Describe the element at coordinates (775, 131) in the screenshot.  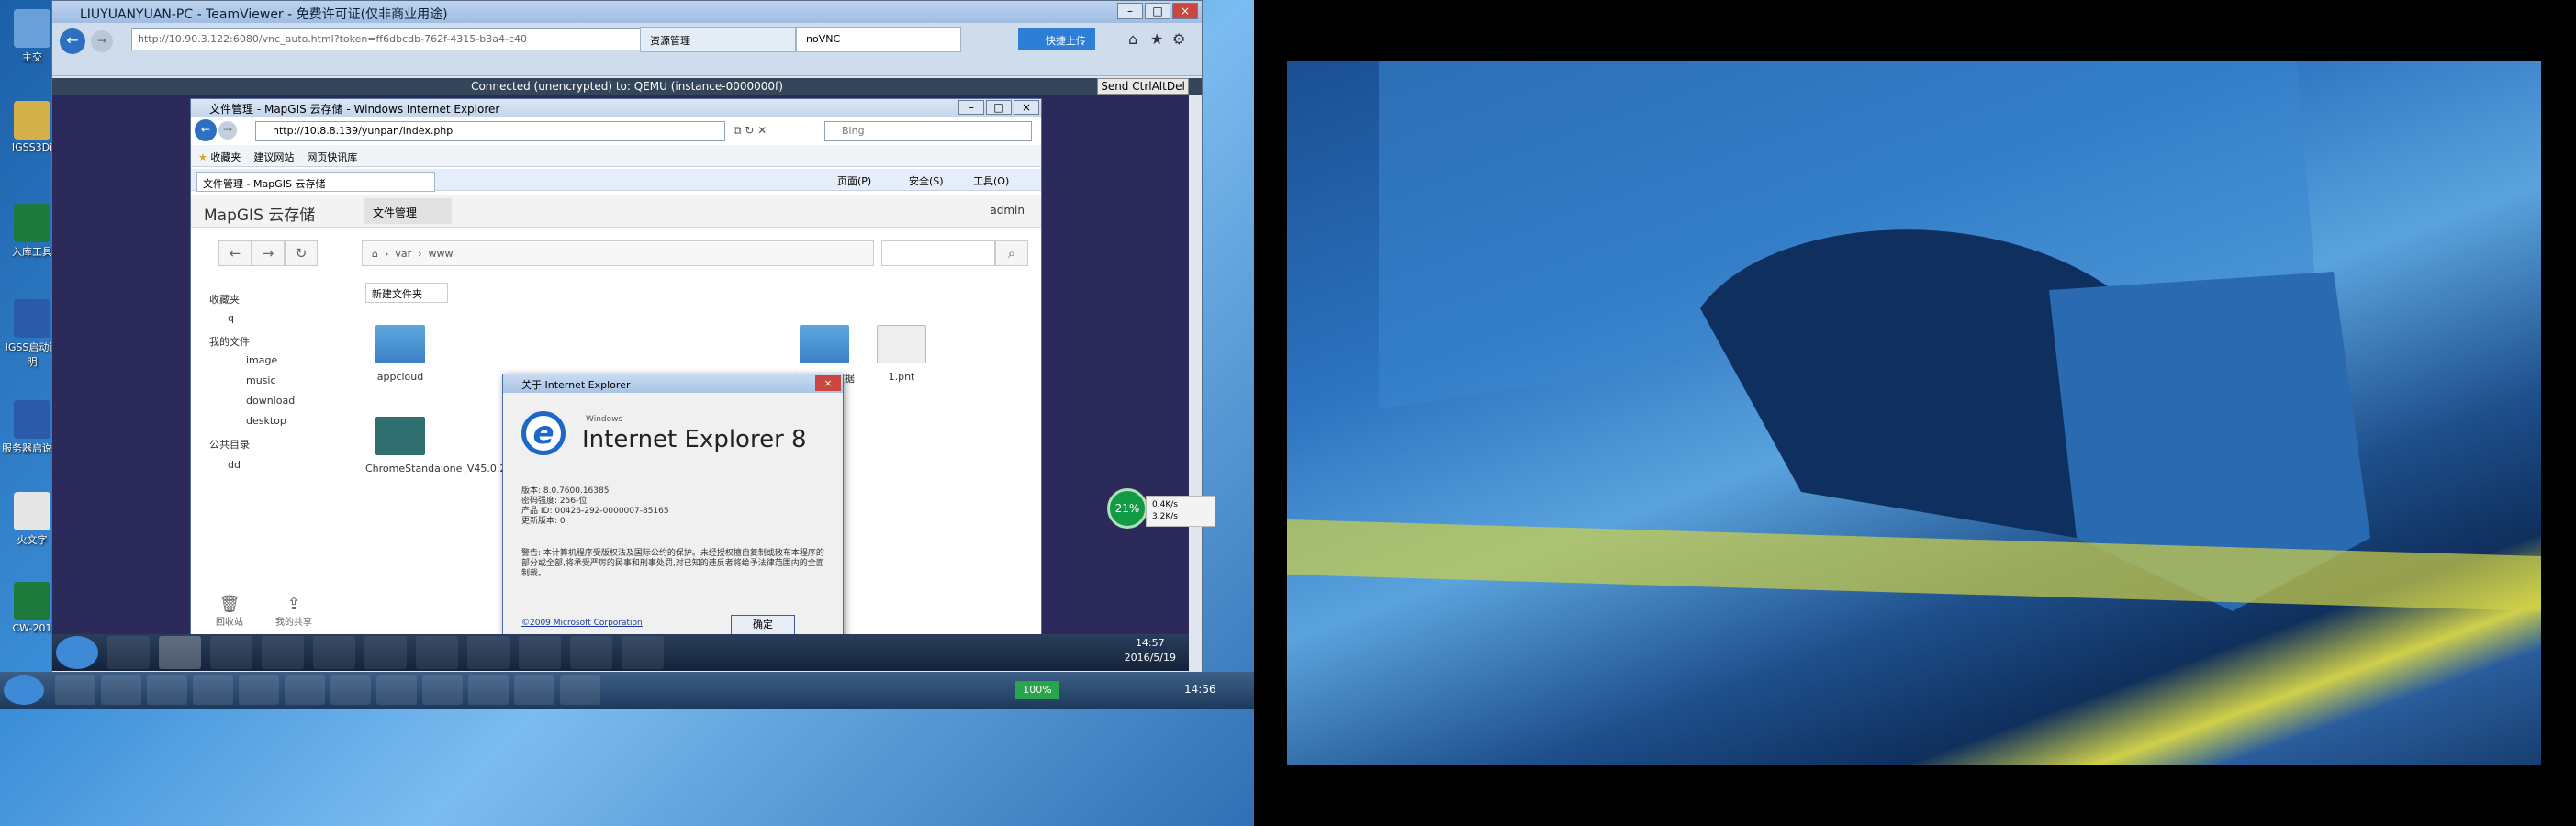
I see `ie-address-tools: ⧉ ↻ ✕` at that location.